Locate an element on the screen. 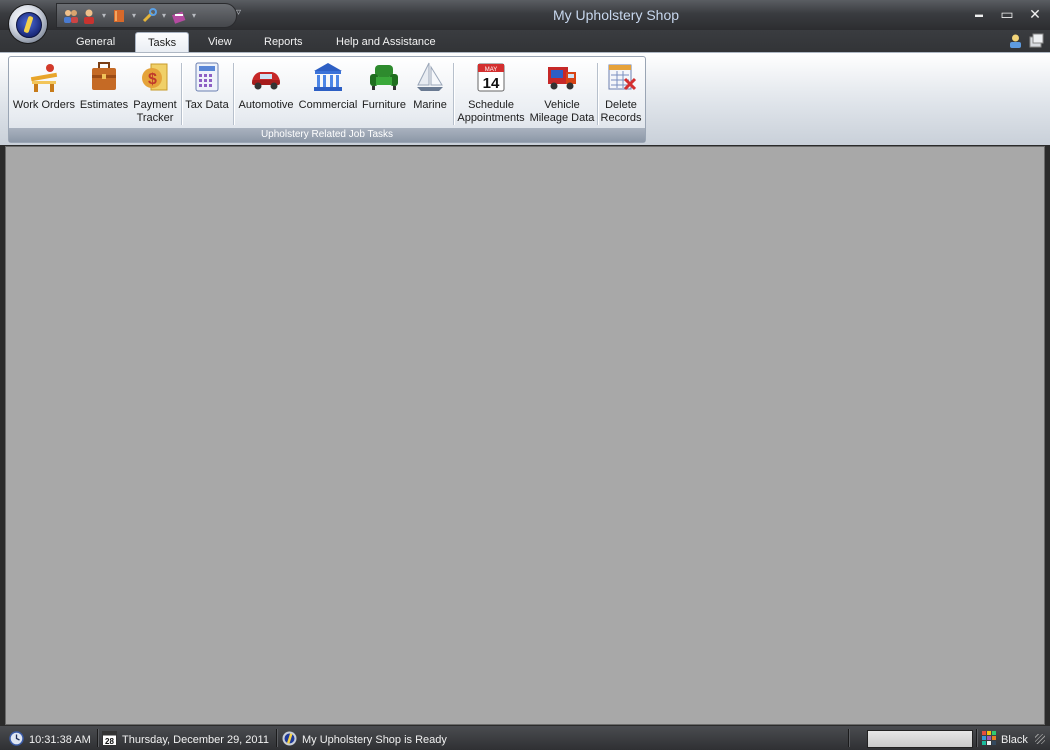  briefcase-icon is located at coordinates (104, 77).